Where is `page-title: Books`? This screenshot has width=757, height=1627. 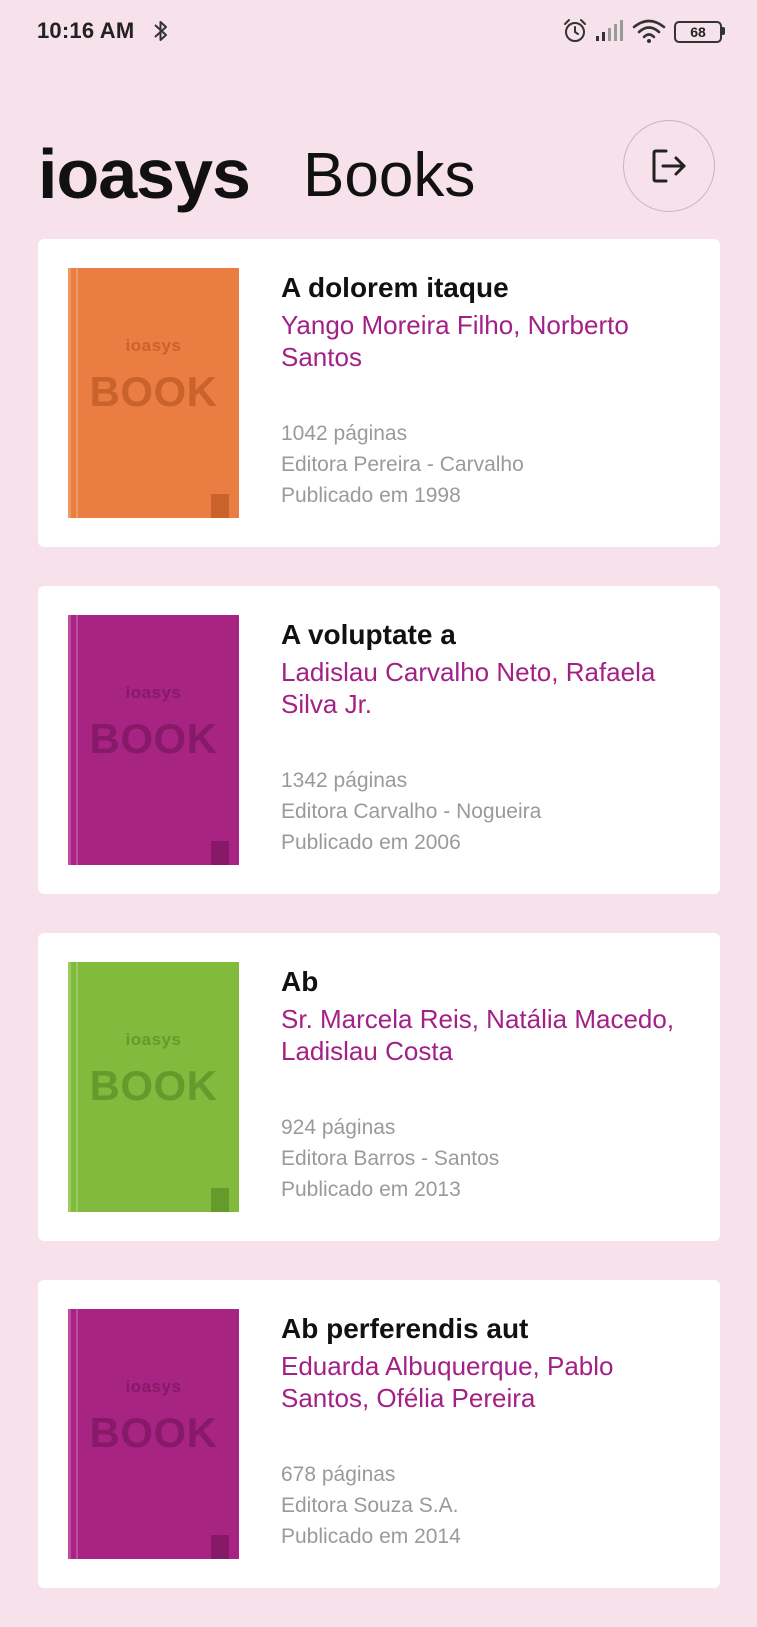
page-title: Books is located at coordinates (389, 175).